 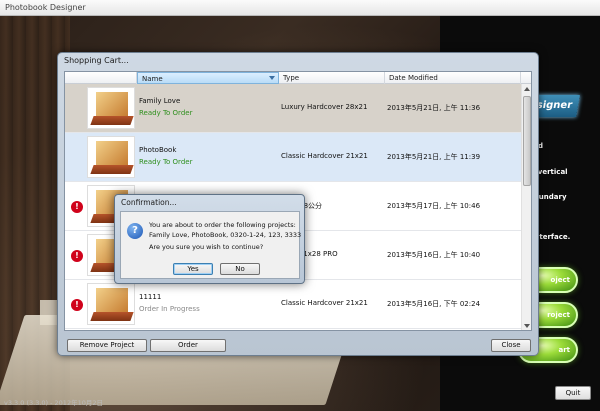 What do you see at coordinates (527, 326) in the screenshot?
I see `scroll-down-icon` at bounding box center [527, 326].